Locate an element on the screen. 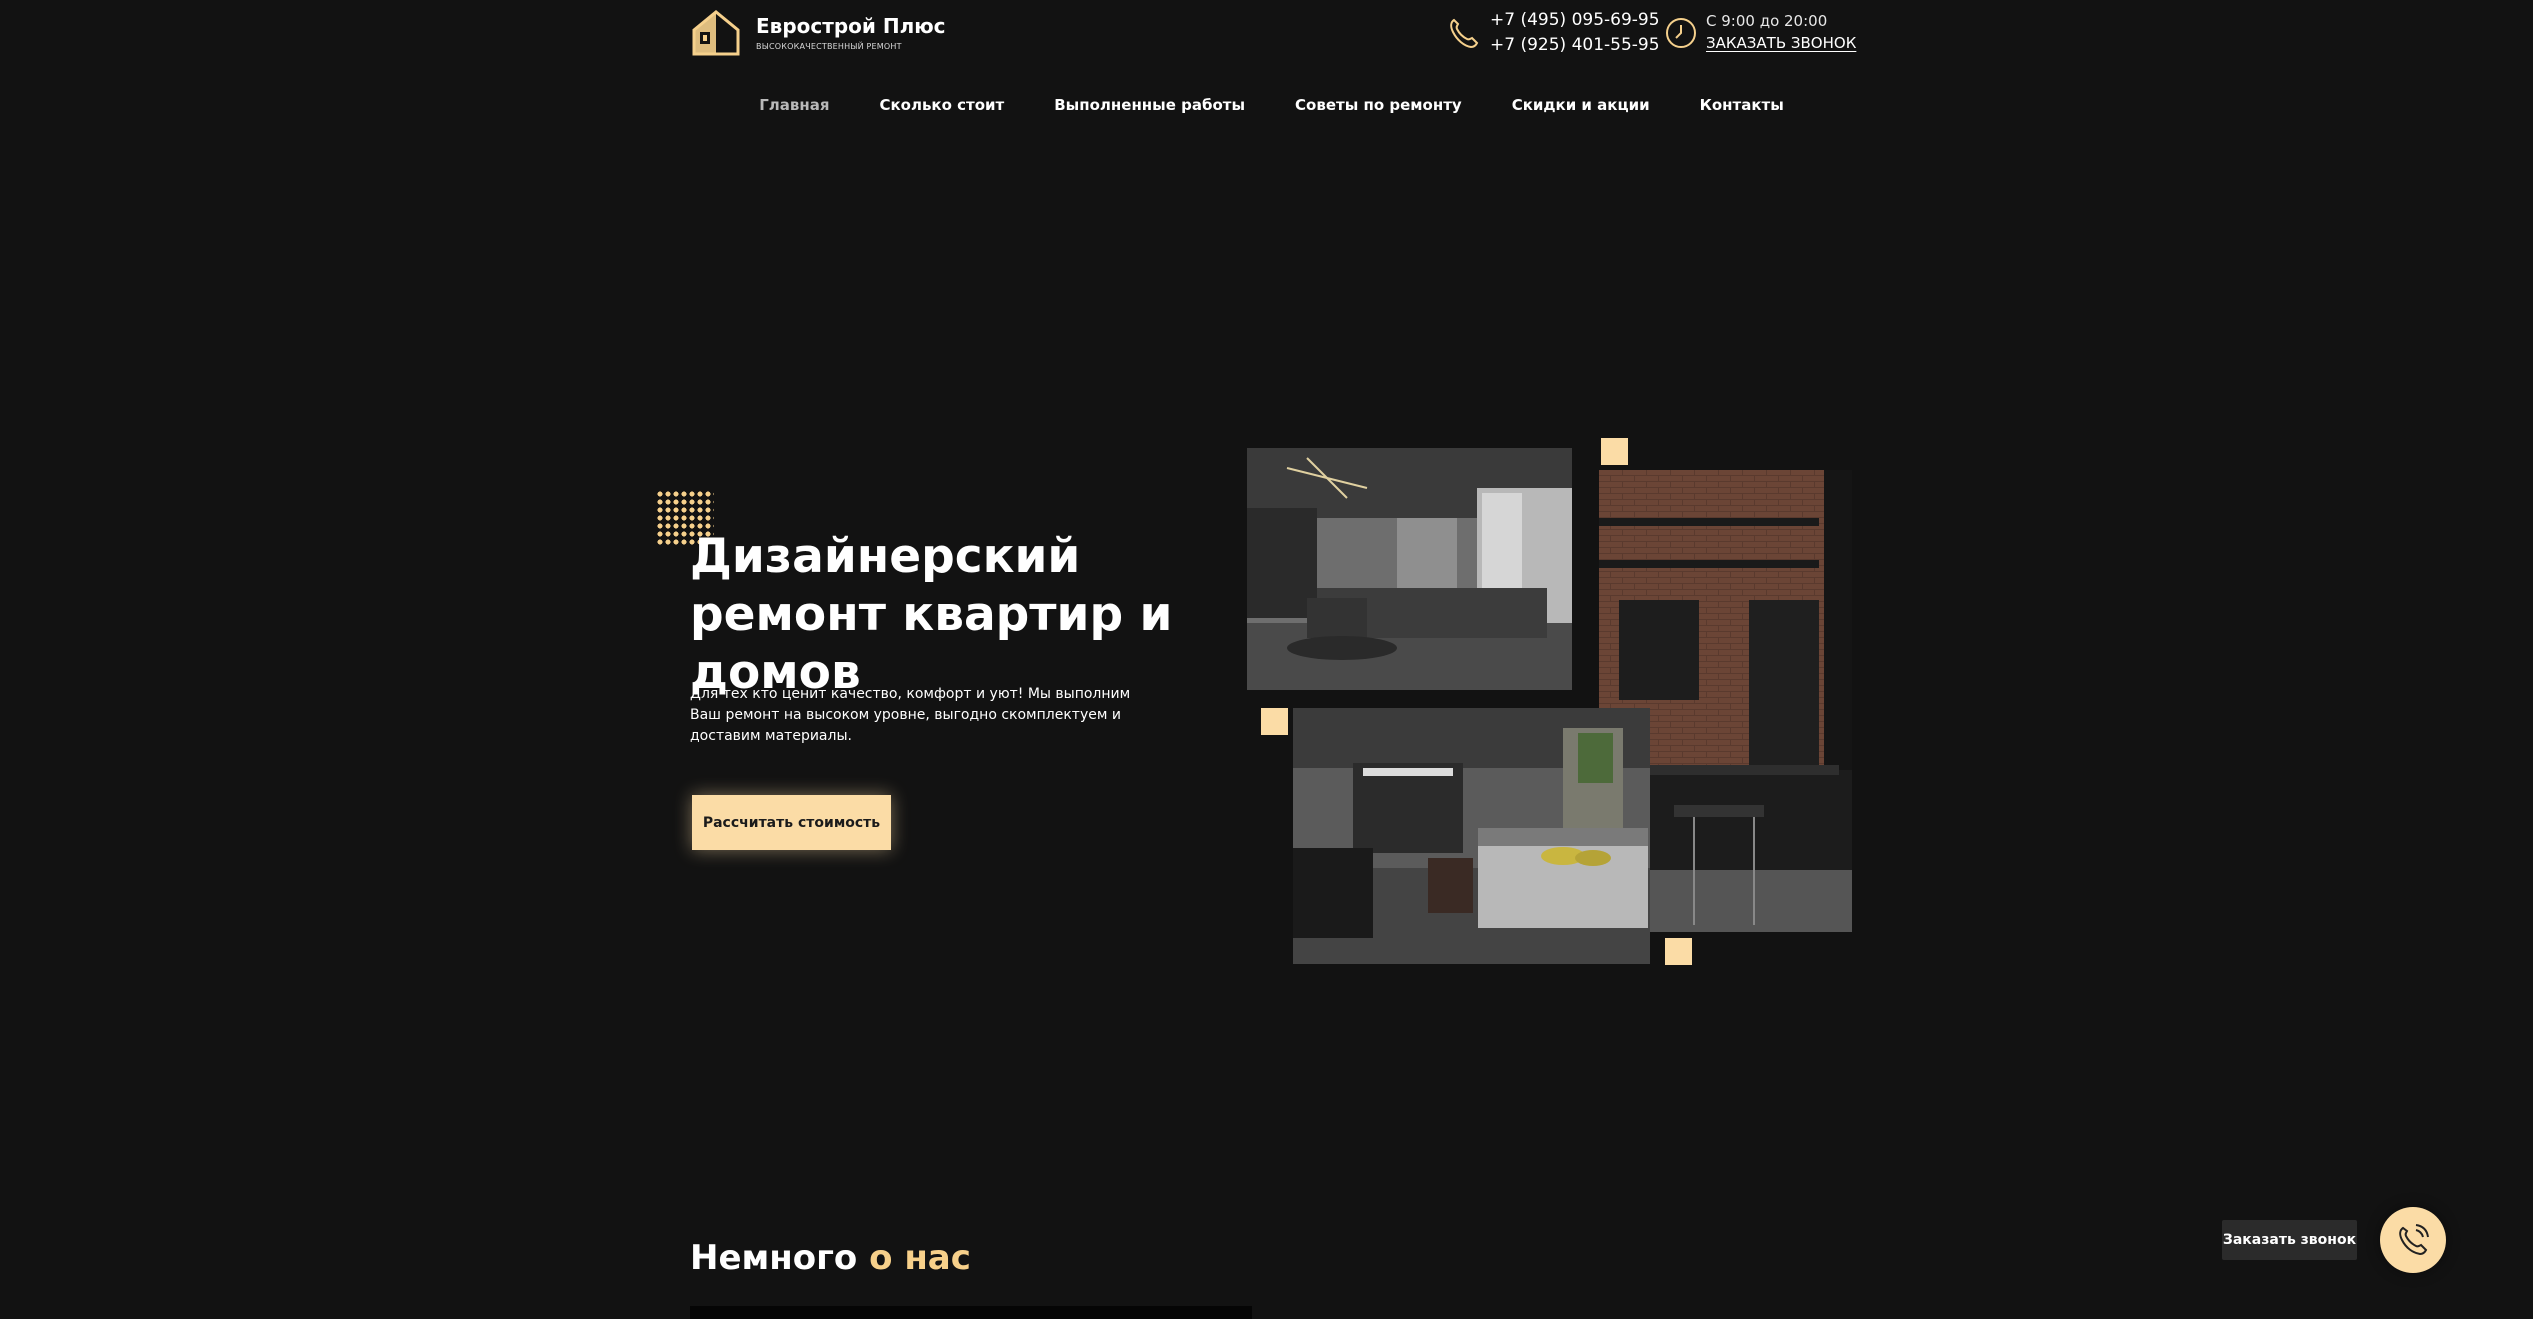 This screenshot has width=2533, height=1319. about-section-title: Немного о нас is located at coordinates (830, 1258).